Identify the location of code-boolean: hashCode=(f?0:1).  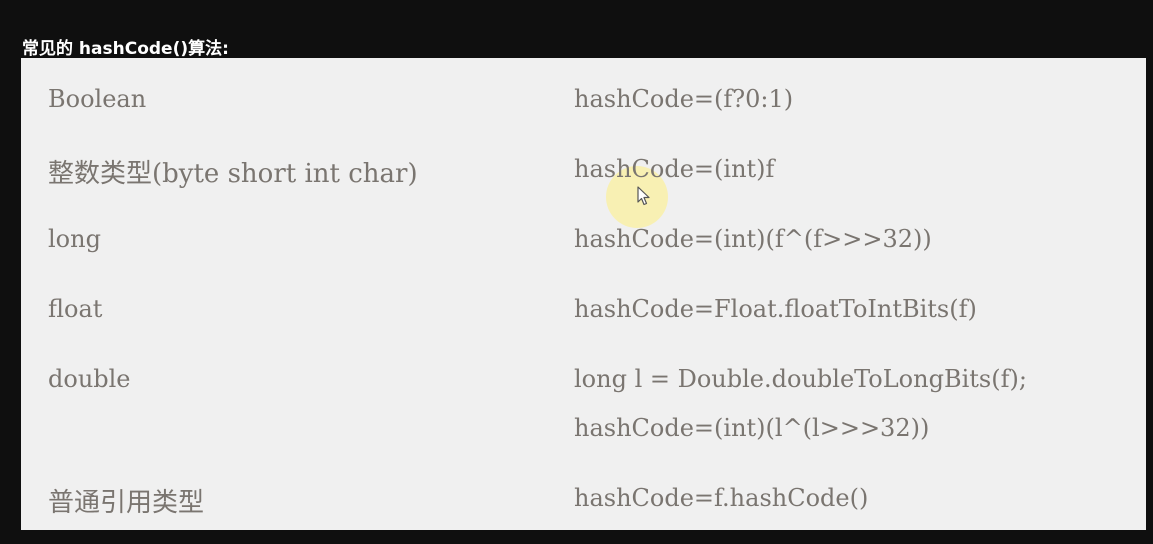
(684, 99).